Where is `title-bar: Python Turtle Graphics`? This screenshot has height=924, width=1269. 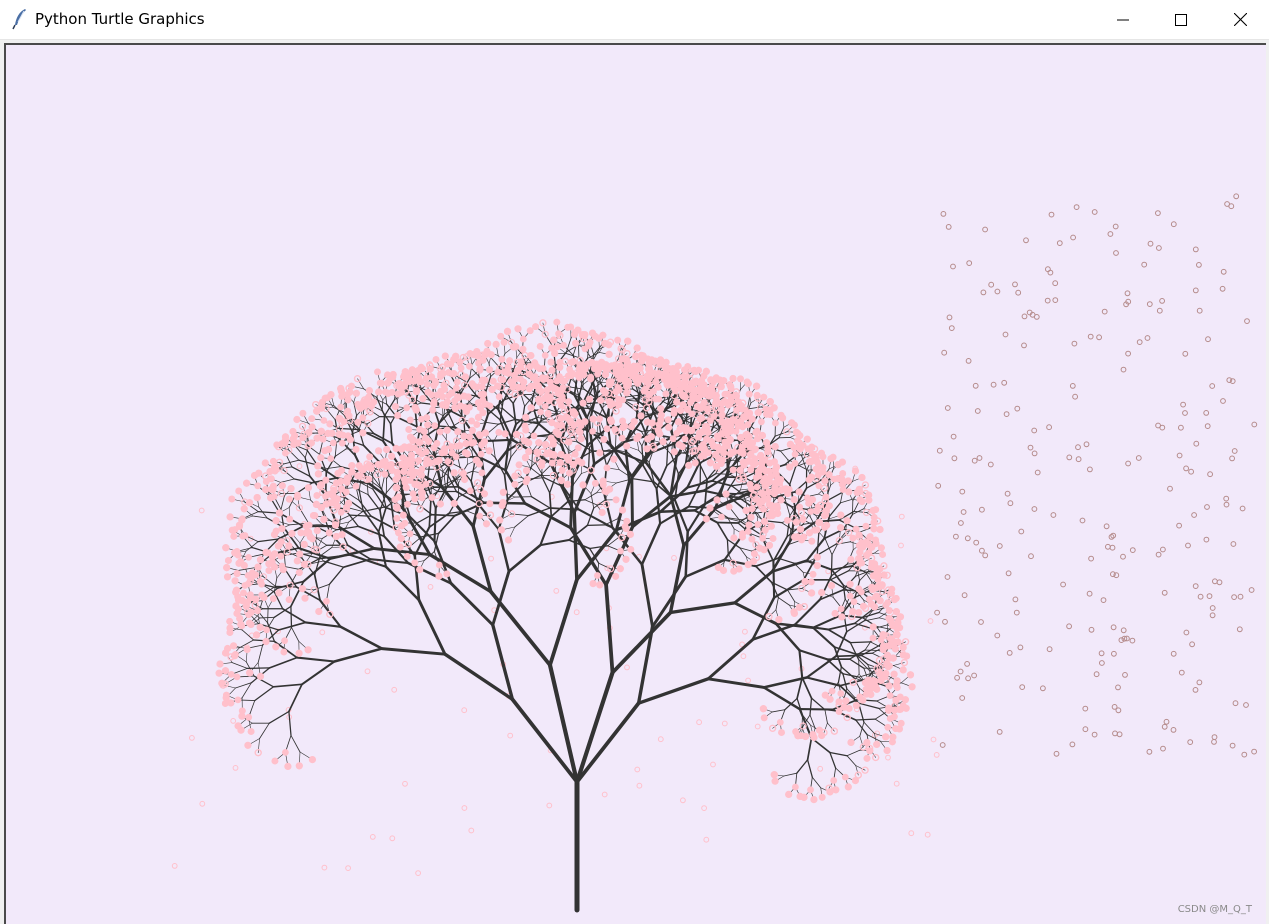 title-bar: Python Turtle Graphics is located at coordinates (634, 20).